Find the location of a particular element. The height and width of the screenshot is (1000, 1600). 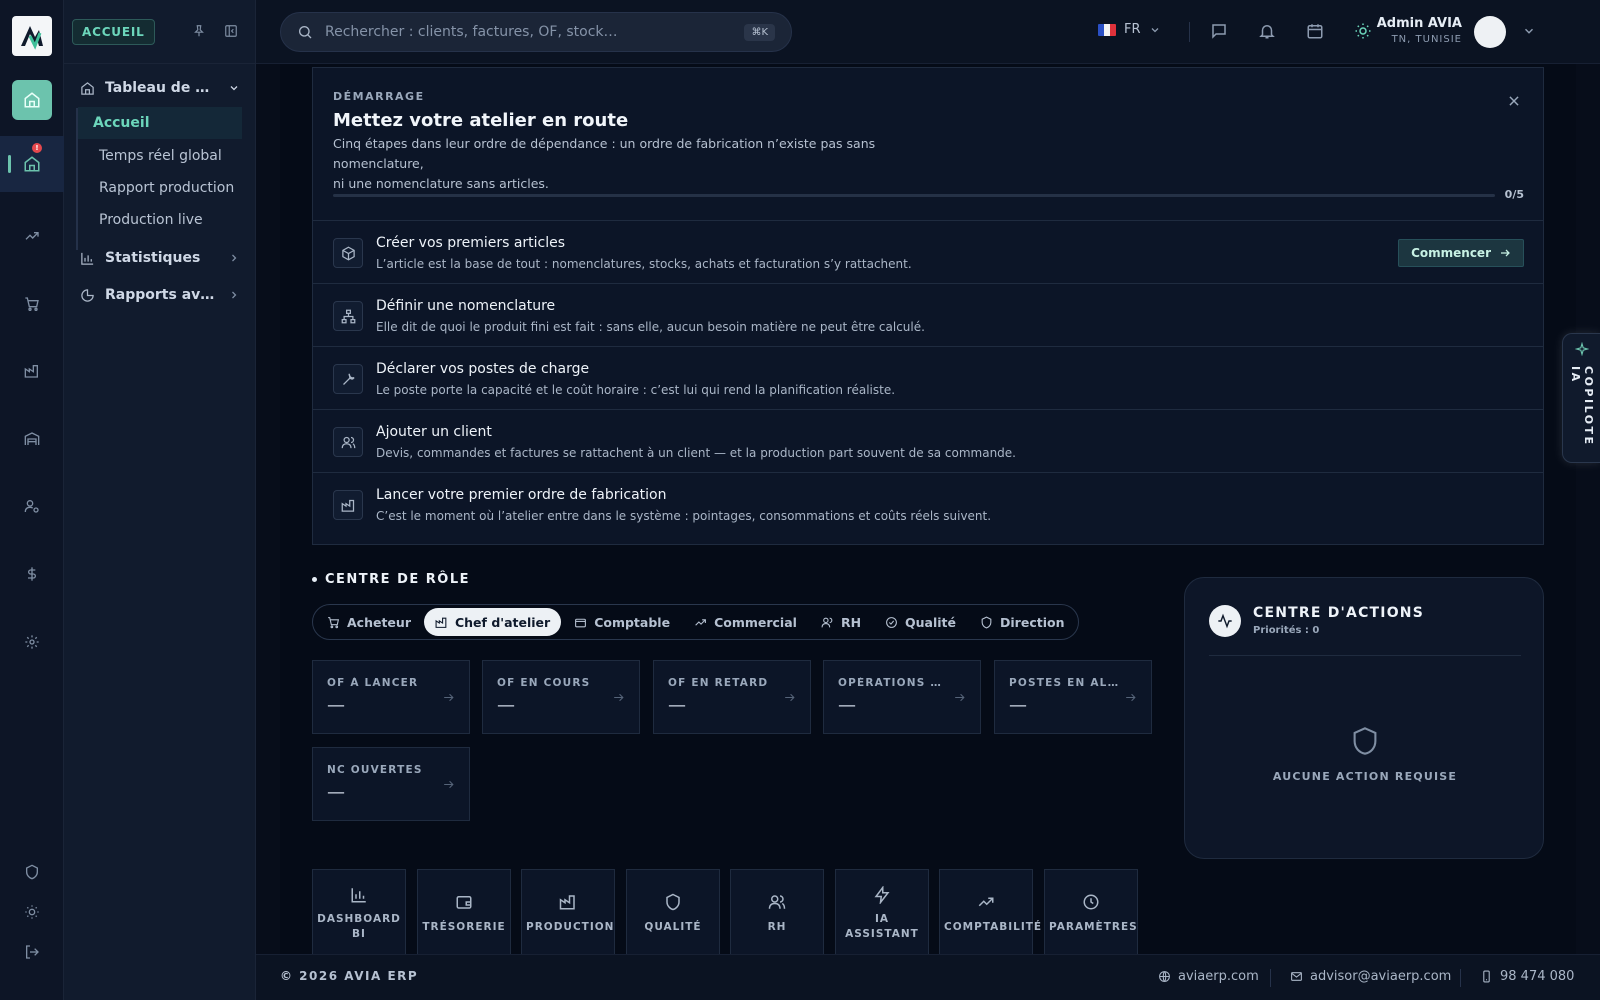

nav-group-label: Statistiques is located at coordinates (153, 258).